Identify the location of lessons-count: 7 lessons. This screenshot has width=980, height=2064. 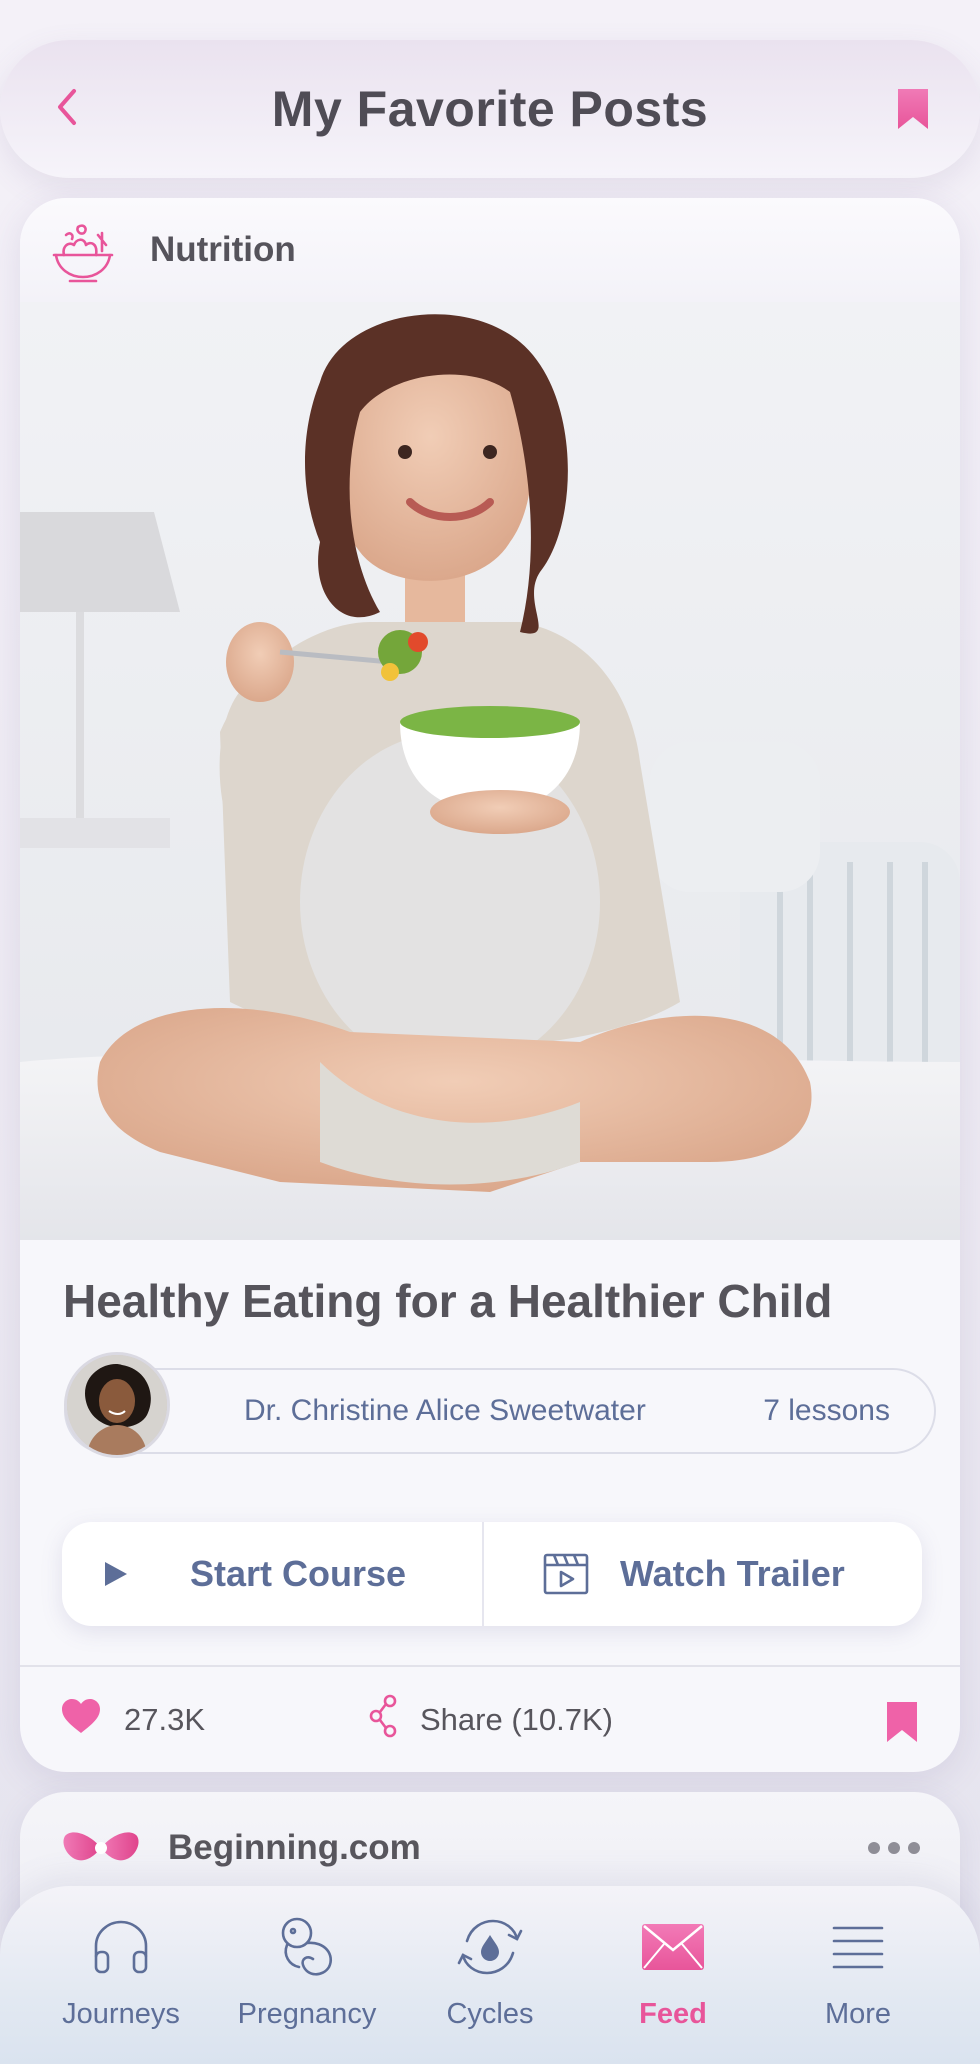
(826, 1410).